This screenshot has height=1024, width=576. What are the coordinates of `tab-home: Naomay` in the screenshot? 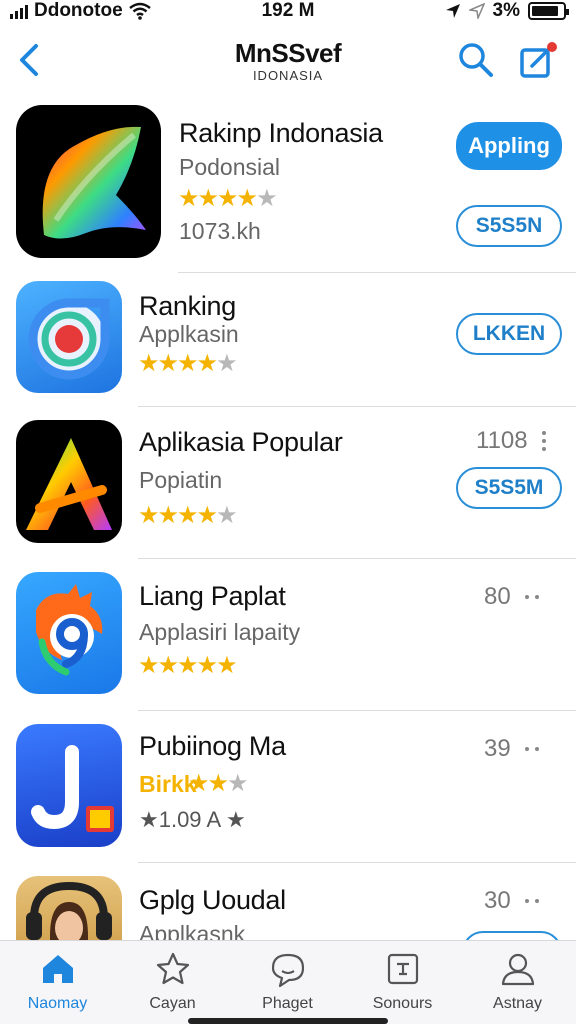 It's located at (57, 981).